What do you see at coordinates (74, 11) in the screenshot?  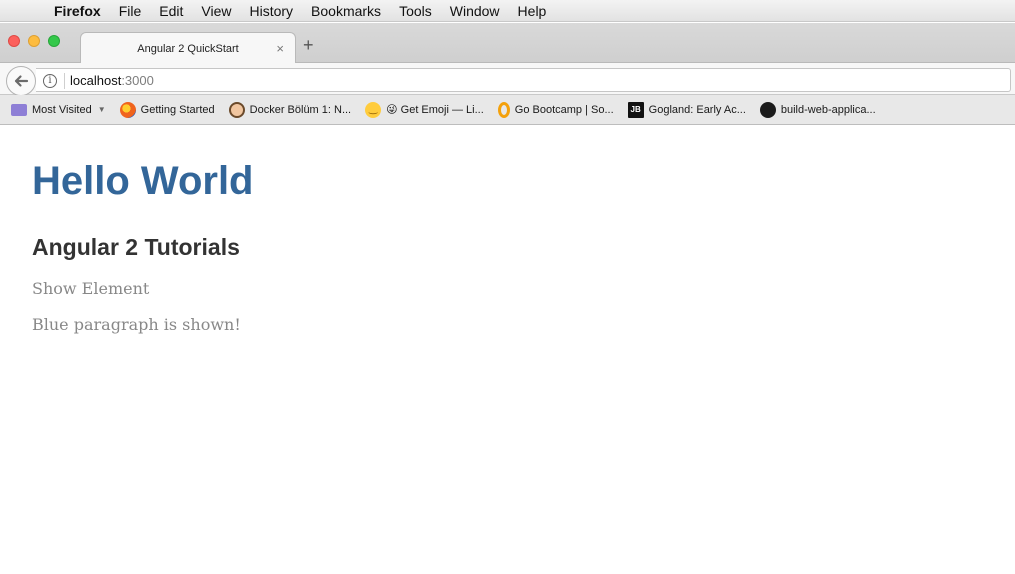 I see `menu-app-firefox: Firefox` at bounding box center [74, 11].